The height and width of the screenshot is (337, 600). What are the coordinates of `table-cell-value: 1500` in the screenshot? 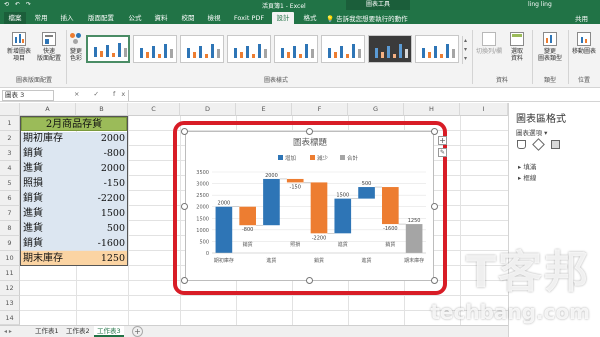 It's located at (102, 213).